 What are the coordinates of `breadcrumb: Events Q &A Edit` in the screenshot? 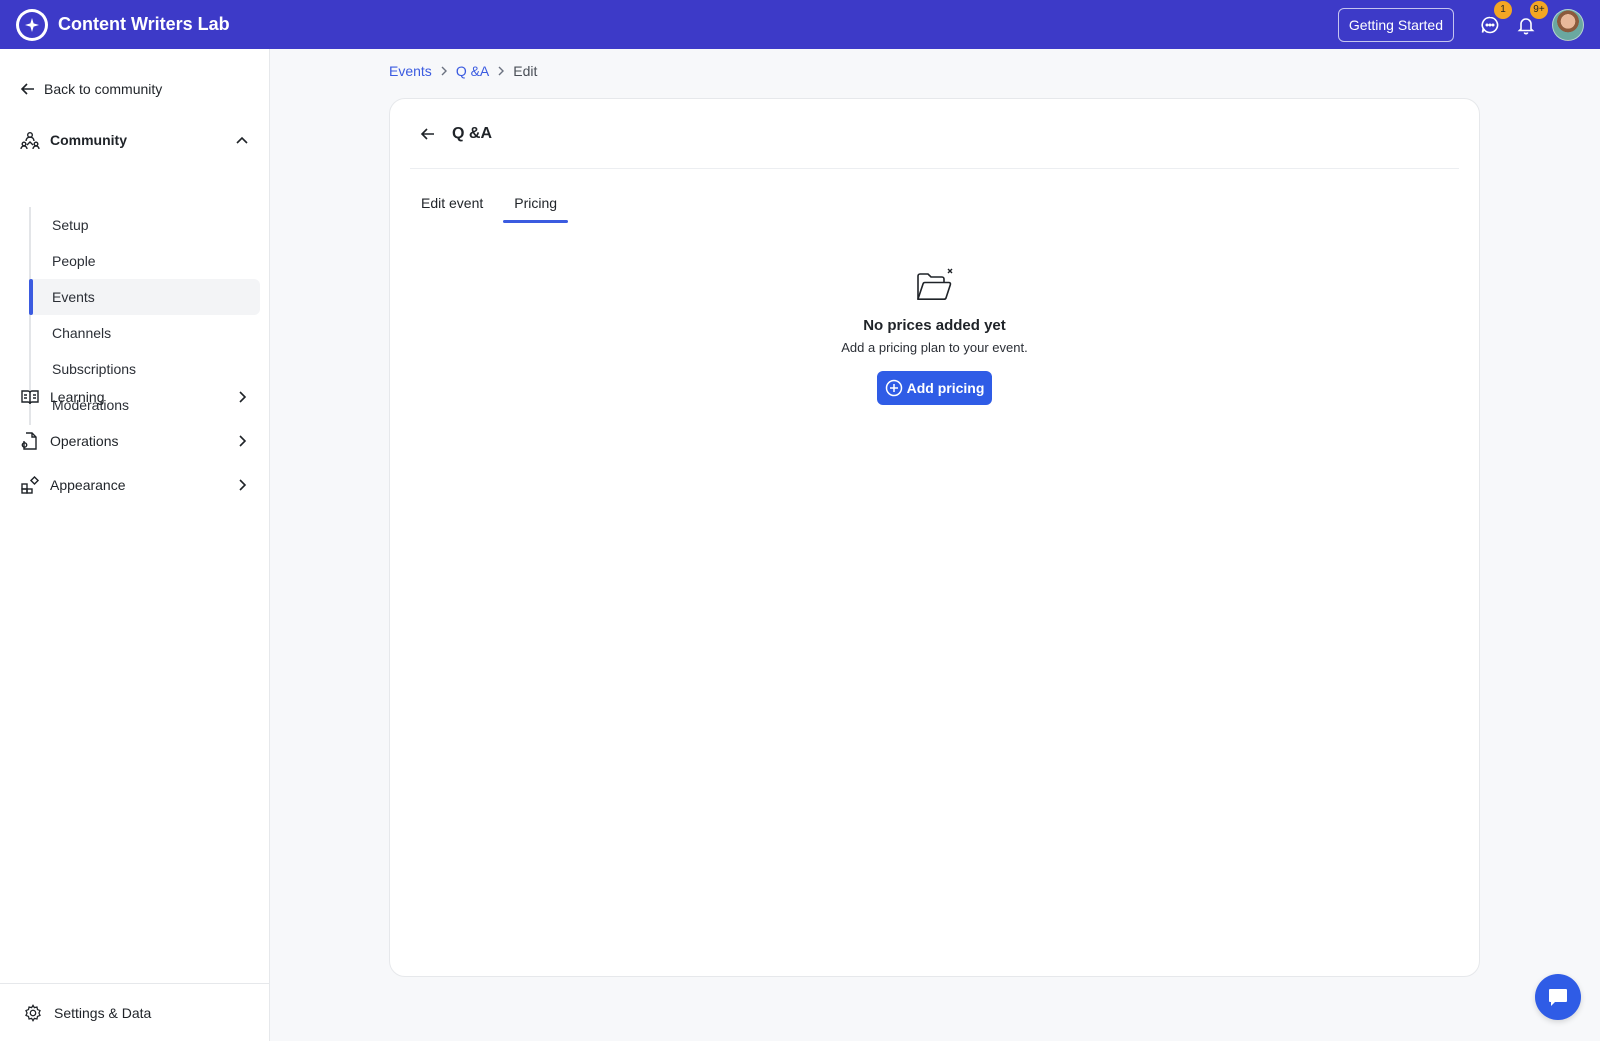 It's located at (463, 71).